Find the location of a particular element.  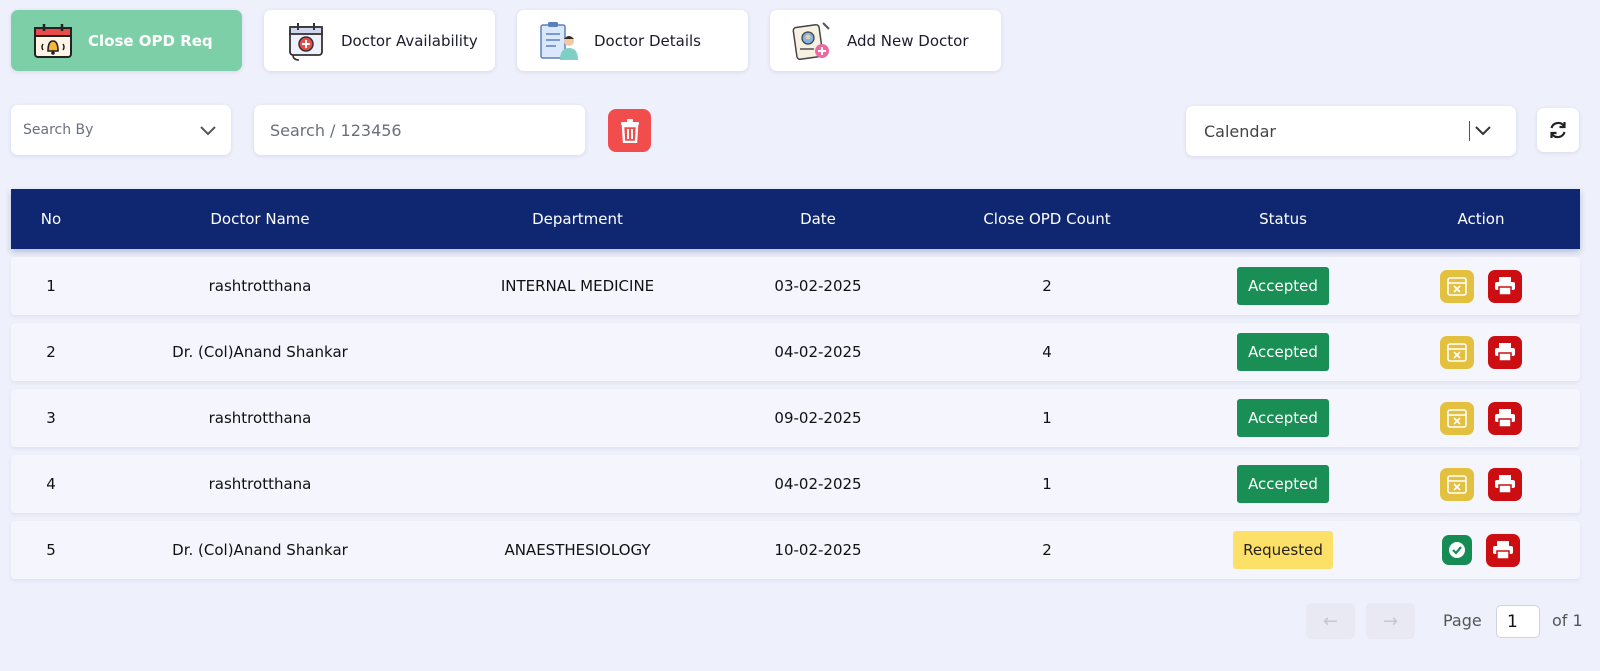

delete-button is located at coordinates (629, 130).